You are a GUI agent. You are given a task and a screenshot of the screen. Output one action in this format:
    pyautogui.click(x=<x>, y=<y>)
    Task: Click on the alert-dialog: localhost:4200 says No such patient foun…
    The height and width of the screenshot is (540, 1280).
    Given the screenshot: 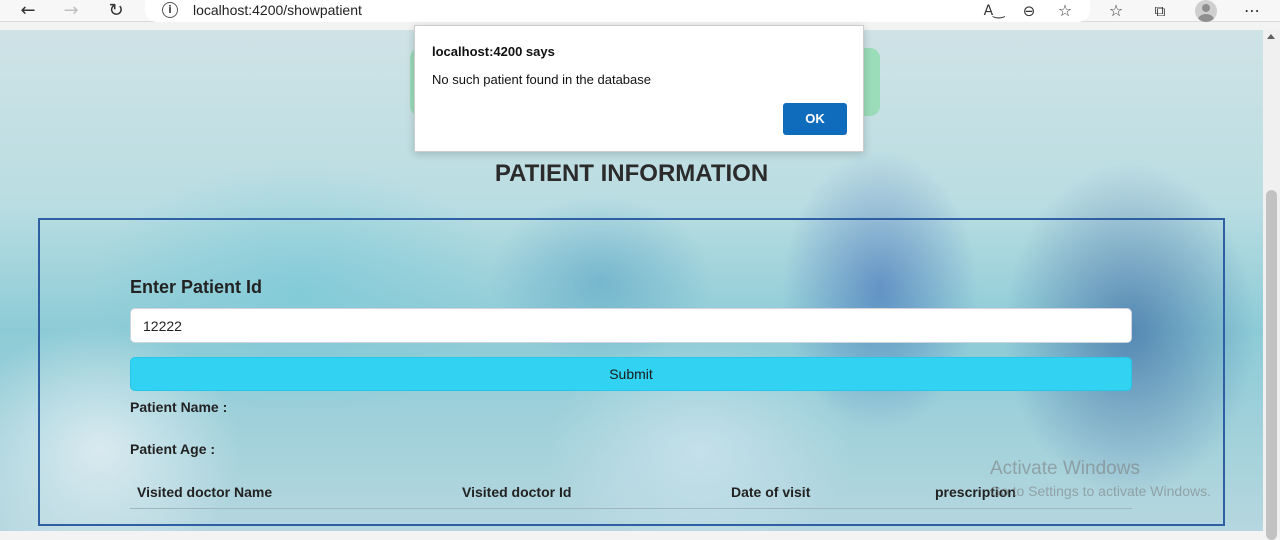 What is the action you would take?
    pyautogui.click(x=639, y=88)
    